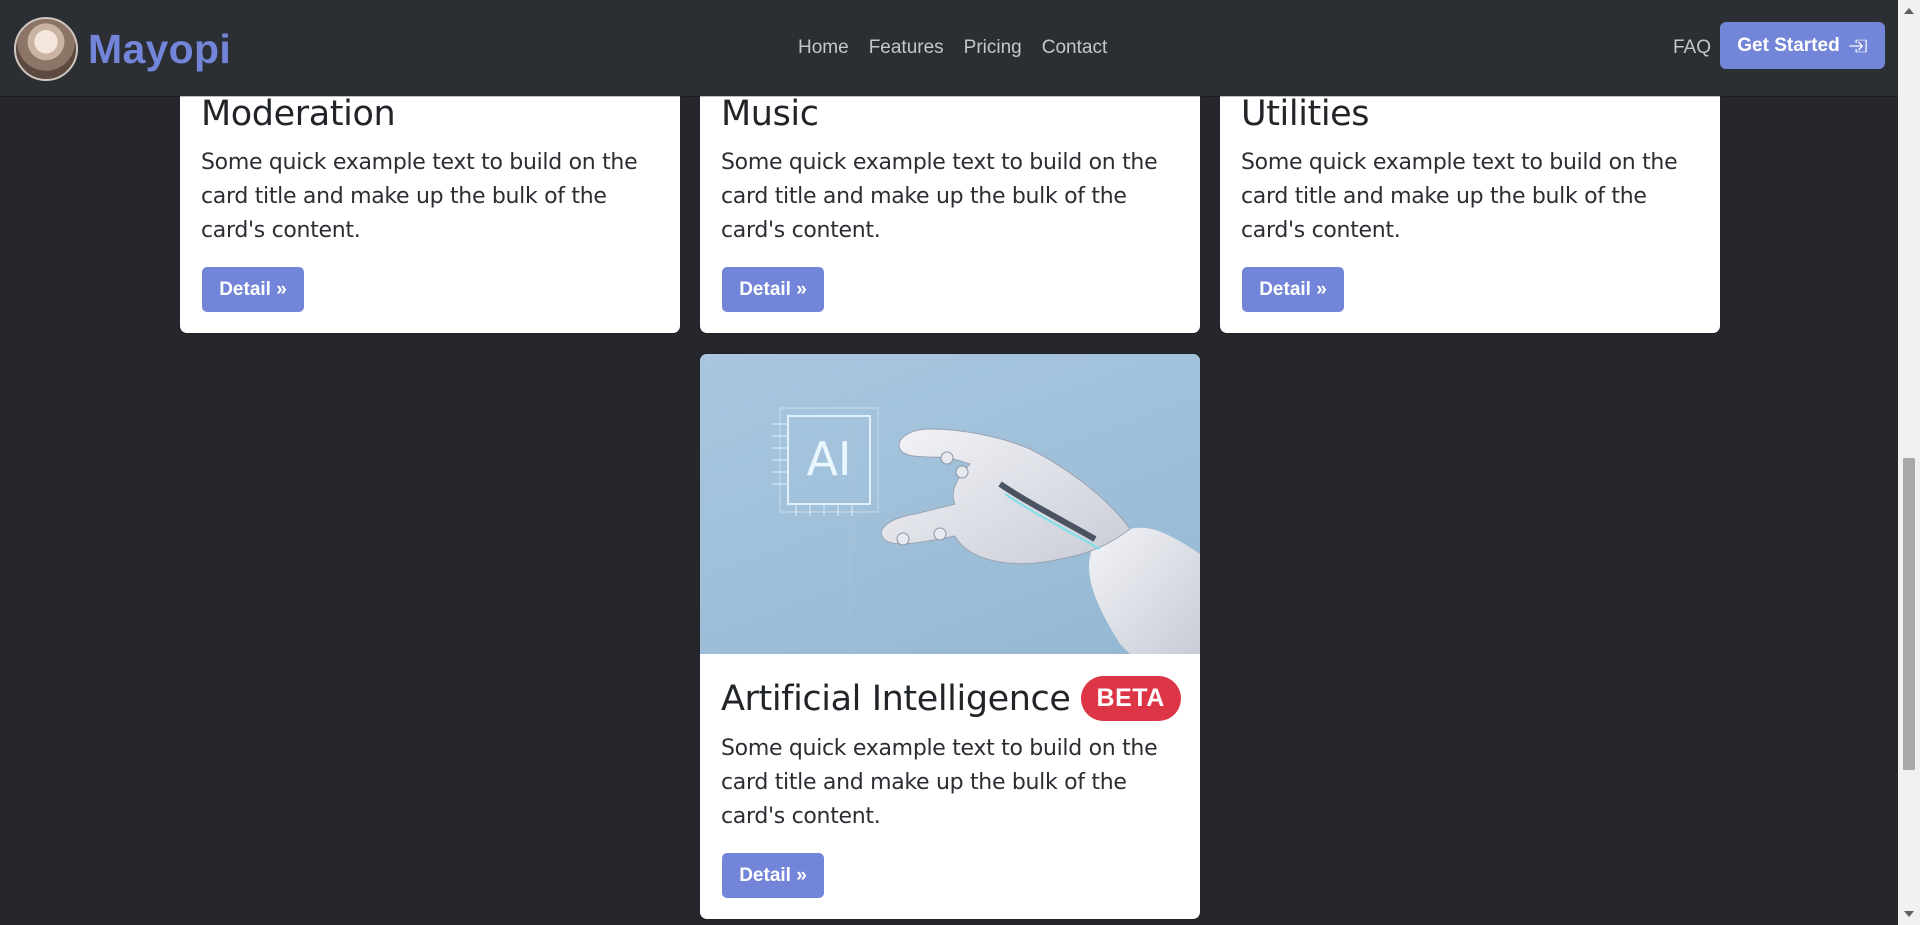 This screenshot has height=925, width=1920. Describe the element at coordinates (828, 459) in the screenshot. I see `ai-chip-label: AI` at that location.